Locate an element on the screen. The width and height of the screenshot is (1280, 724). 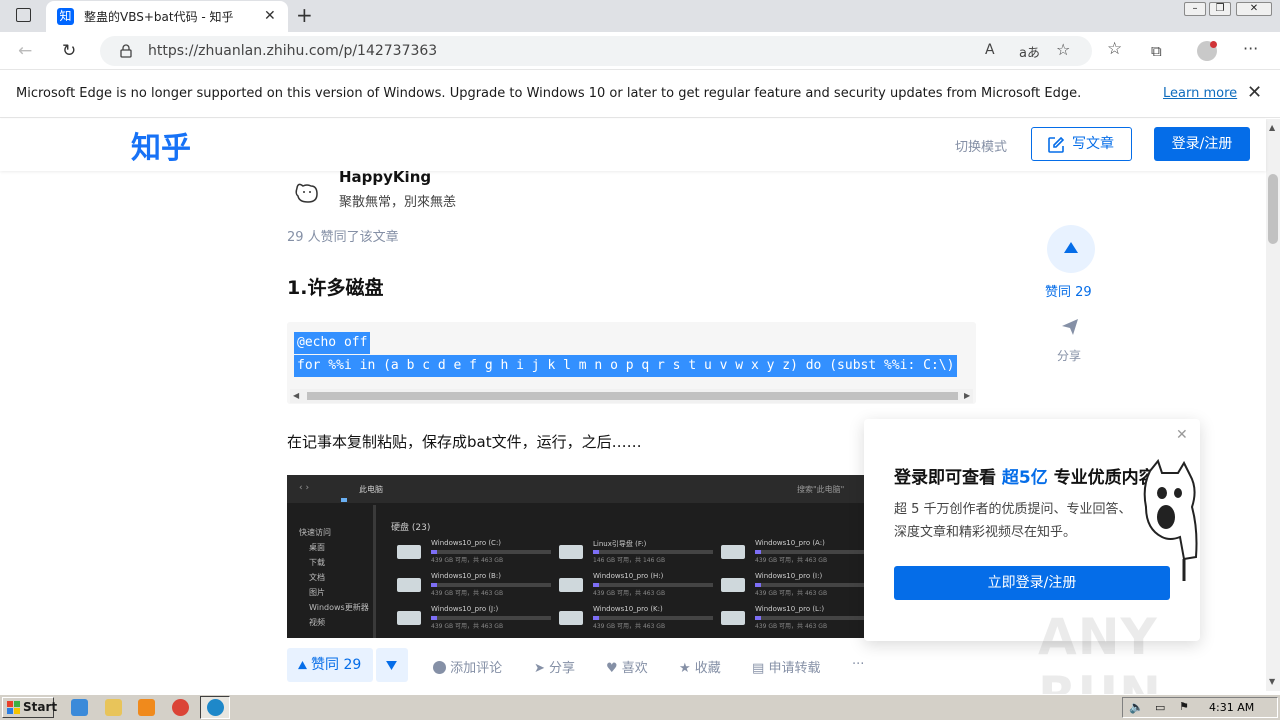
switch-mode-link: 切换模式 is located at coordinates (981, 145).